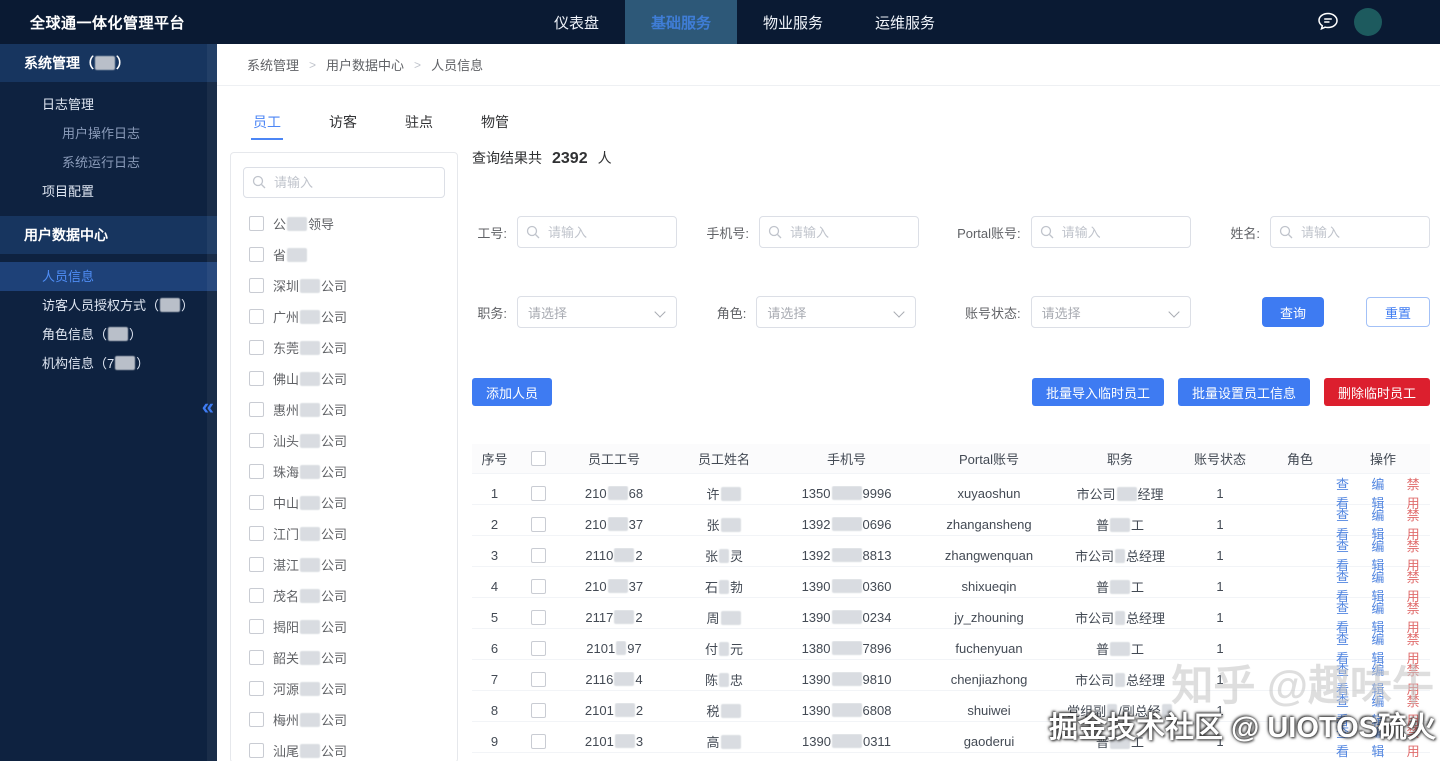 Image resolution: width=1440 pixels, height=761 pixels. Describe the element at coordinates (457, 64) in the screenshot. I see `breadcrumb-item: 人员信息` at that location.